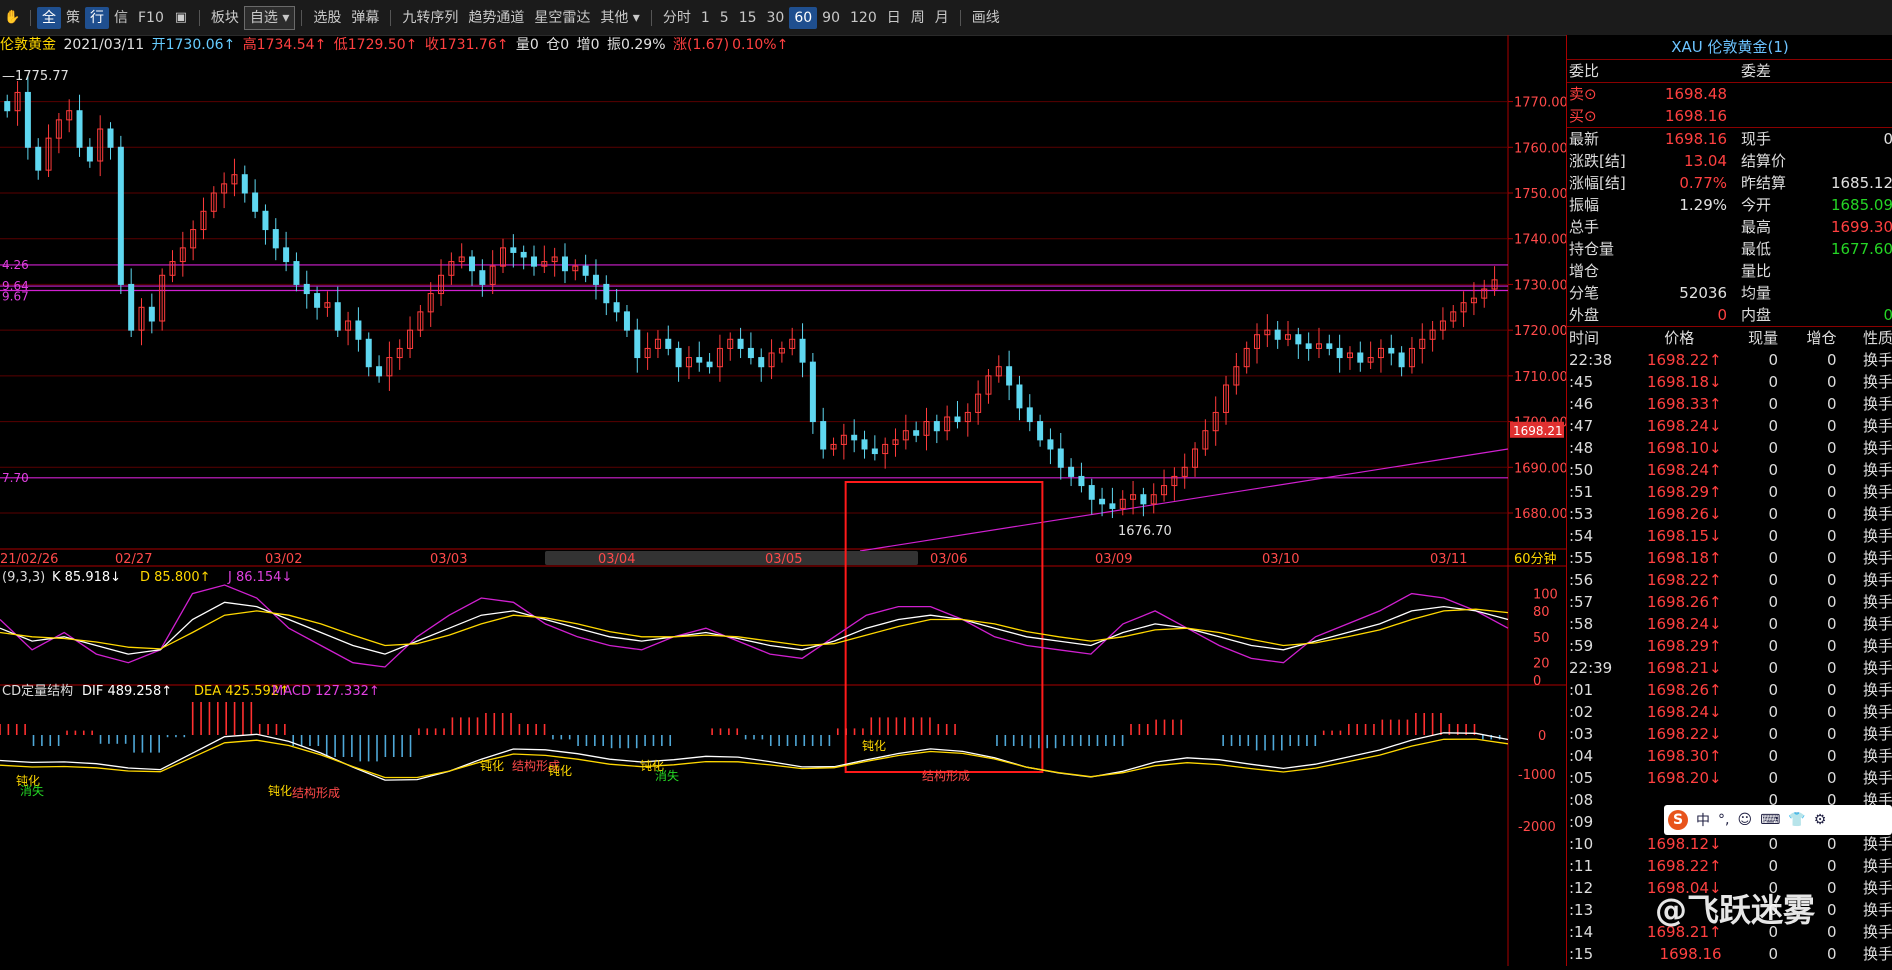 This screenshot has height=970, width=1892. Describe the element at coordinates (327, 18) in the screenshot. I see `tool-picker-button: 选股` at that location.